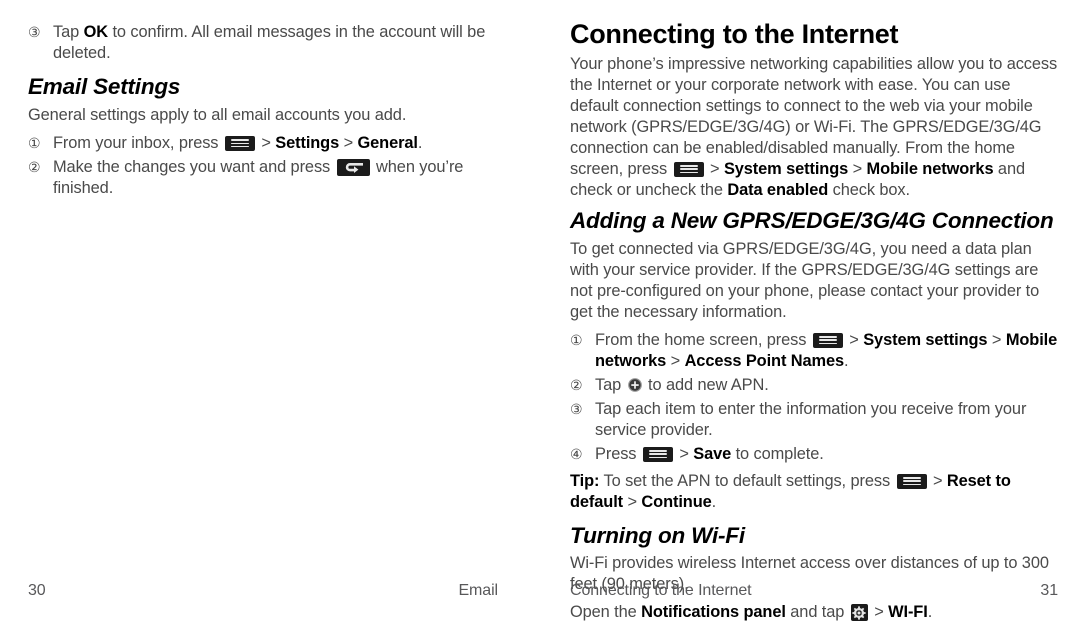 This screenshot has width=1080, height=623. I want to click on back-key-icon, so click(353, 167).